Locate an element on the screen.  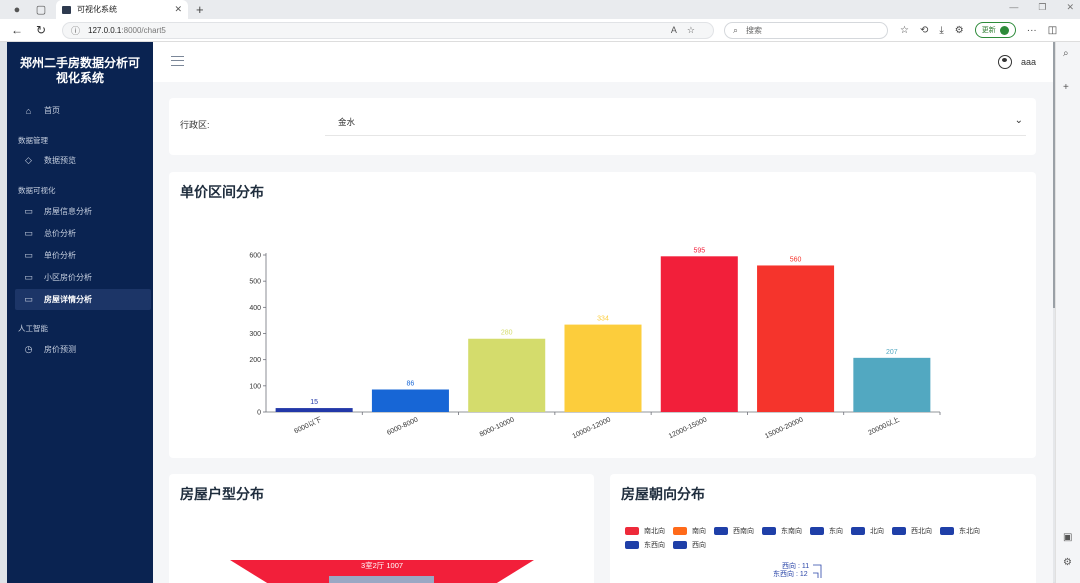
x-tick-label: 6000以下 is located at coordinates (308, 426).